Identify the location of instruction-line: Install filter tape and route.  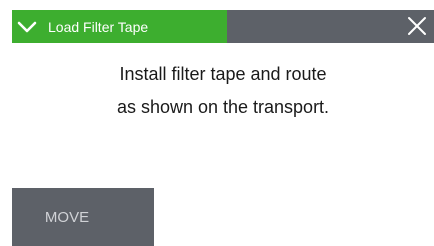
(223, 74).